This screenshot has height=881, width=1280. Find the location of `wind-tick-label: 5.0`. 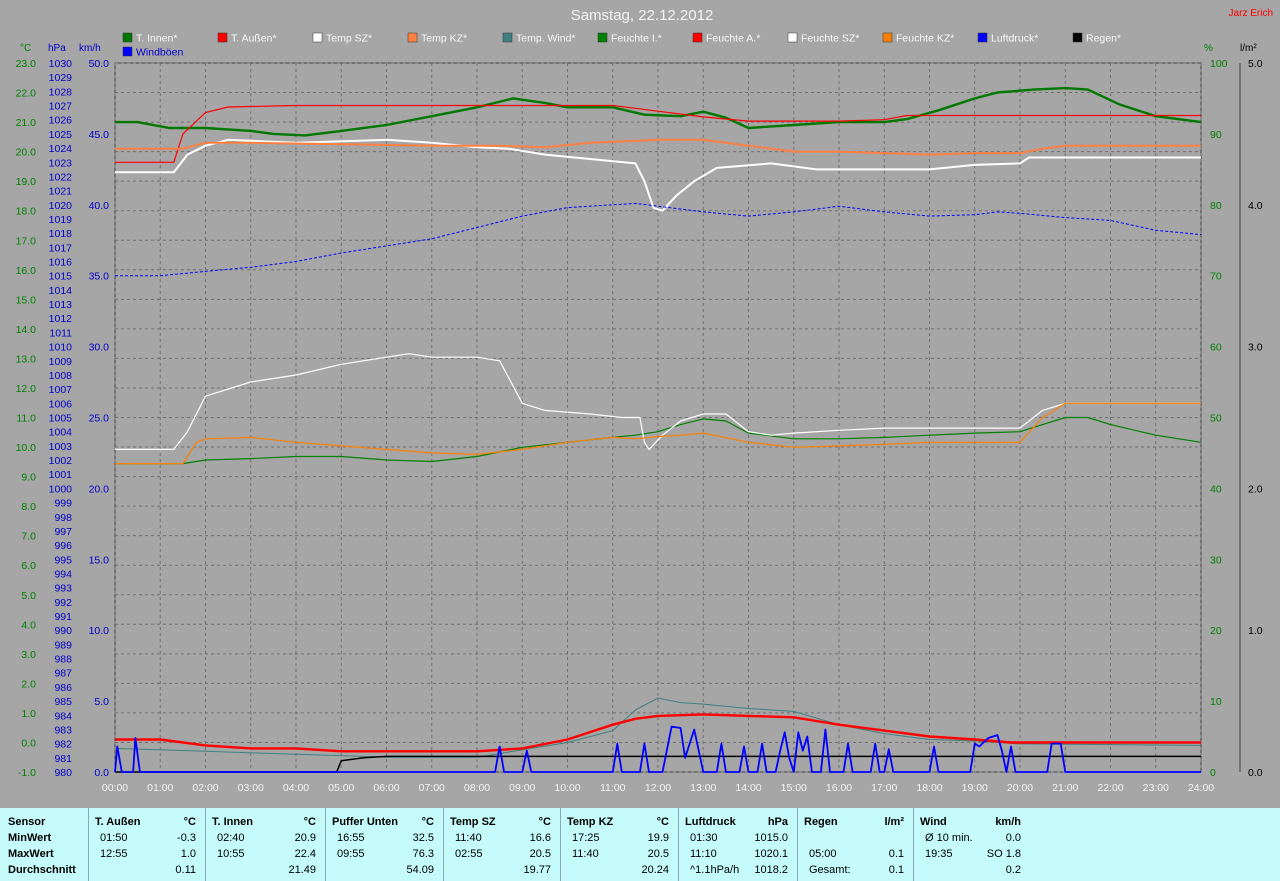

wind-tick-label: 5.0 is located at coordinates (101, 702).